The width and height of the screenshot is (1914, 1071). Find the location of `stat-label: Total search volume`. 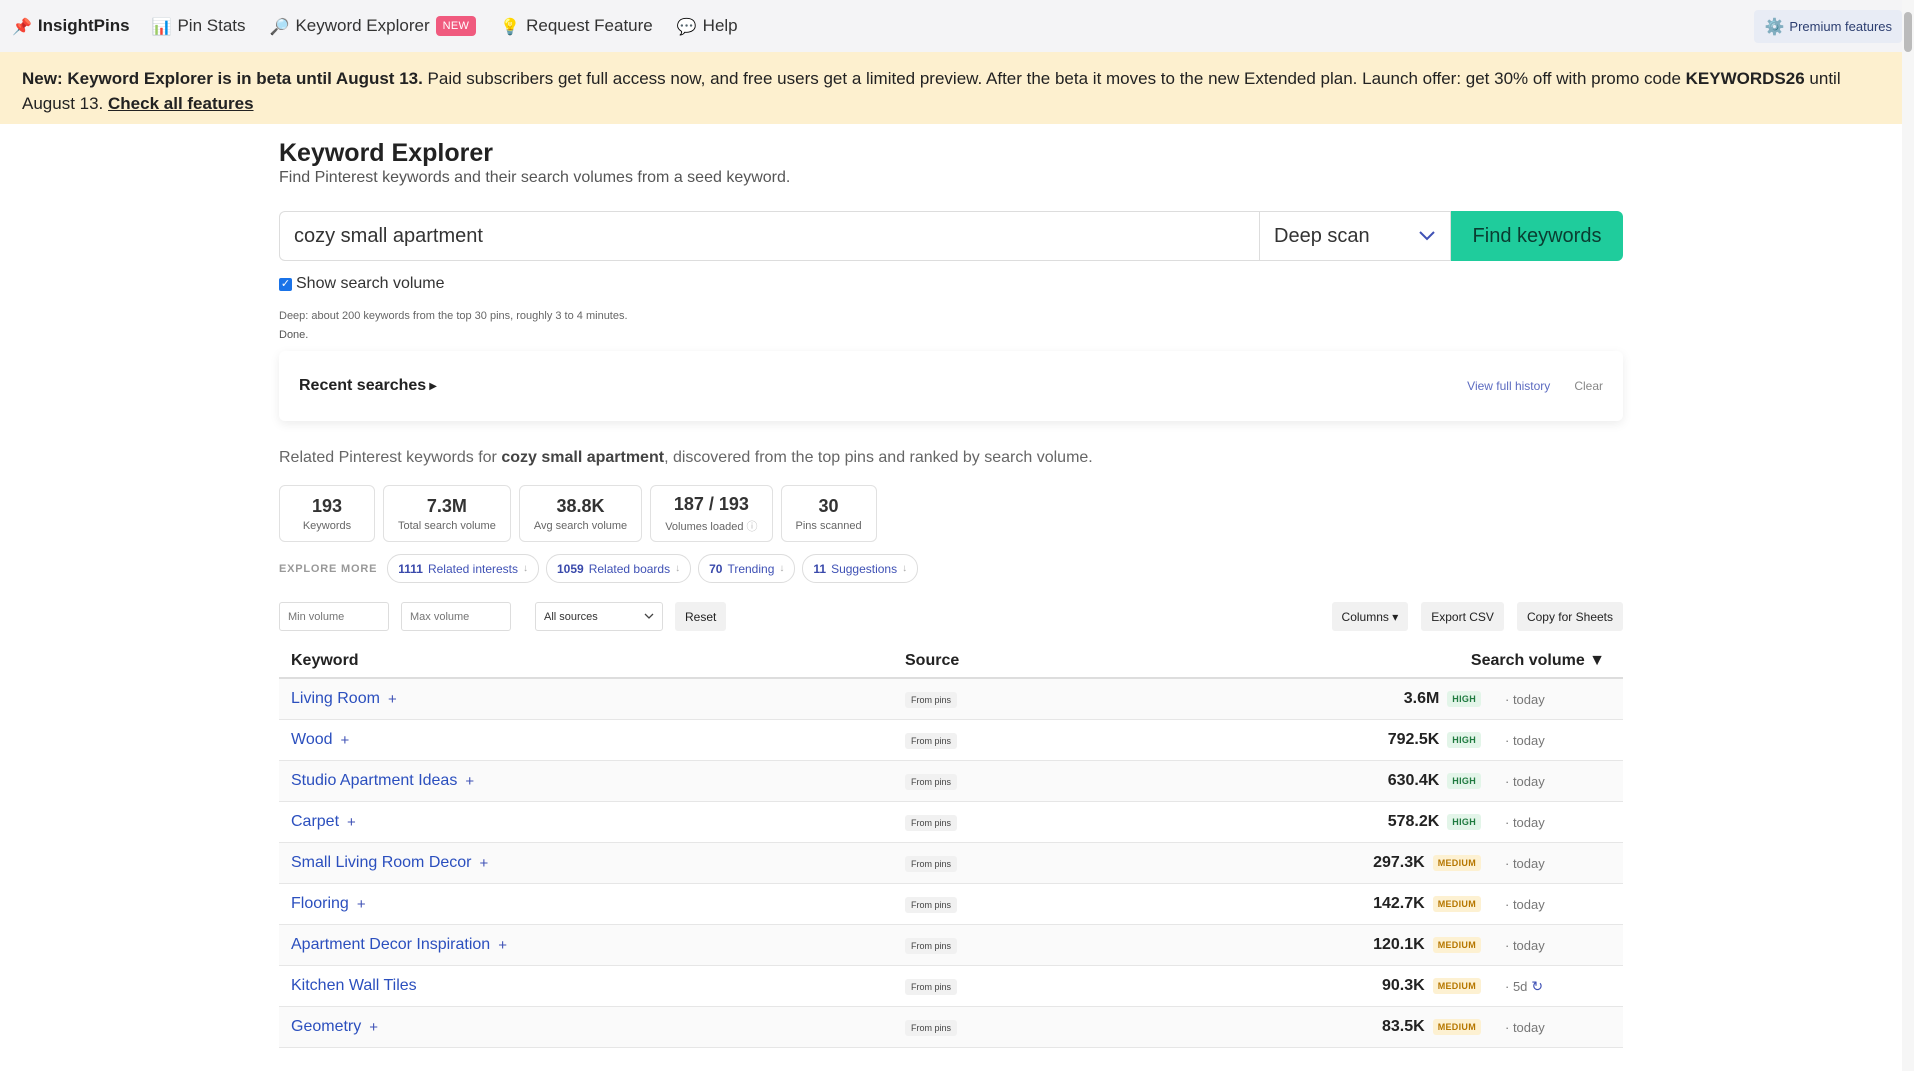

stat-label: Total search volume is located at coordinates (447, 525).